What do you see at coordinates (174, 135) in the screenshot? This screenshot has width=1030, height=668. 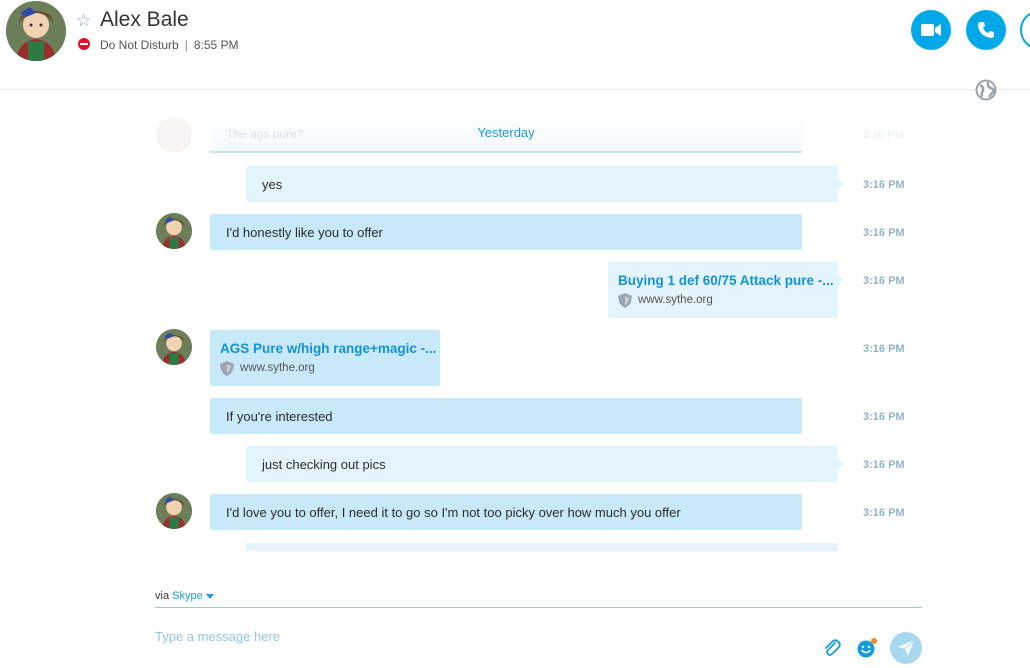 I see `faded-avatar` at bounding box center [174, 135].